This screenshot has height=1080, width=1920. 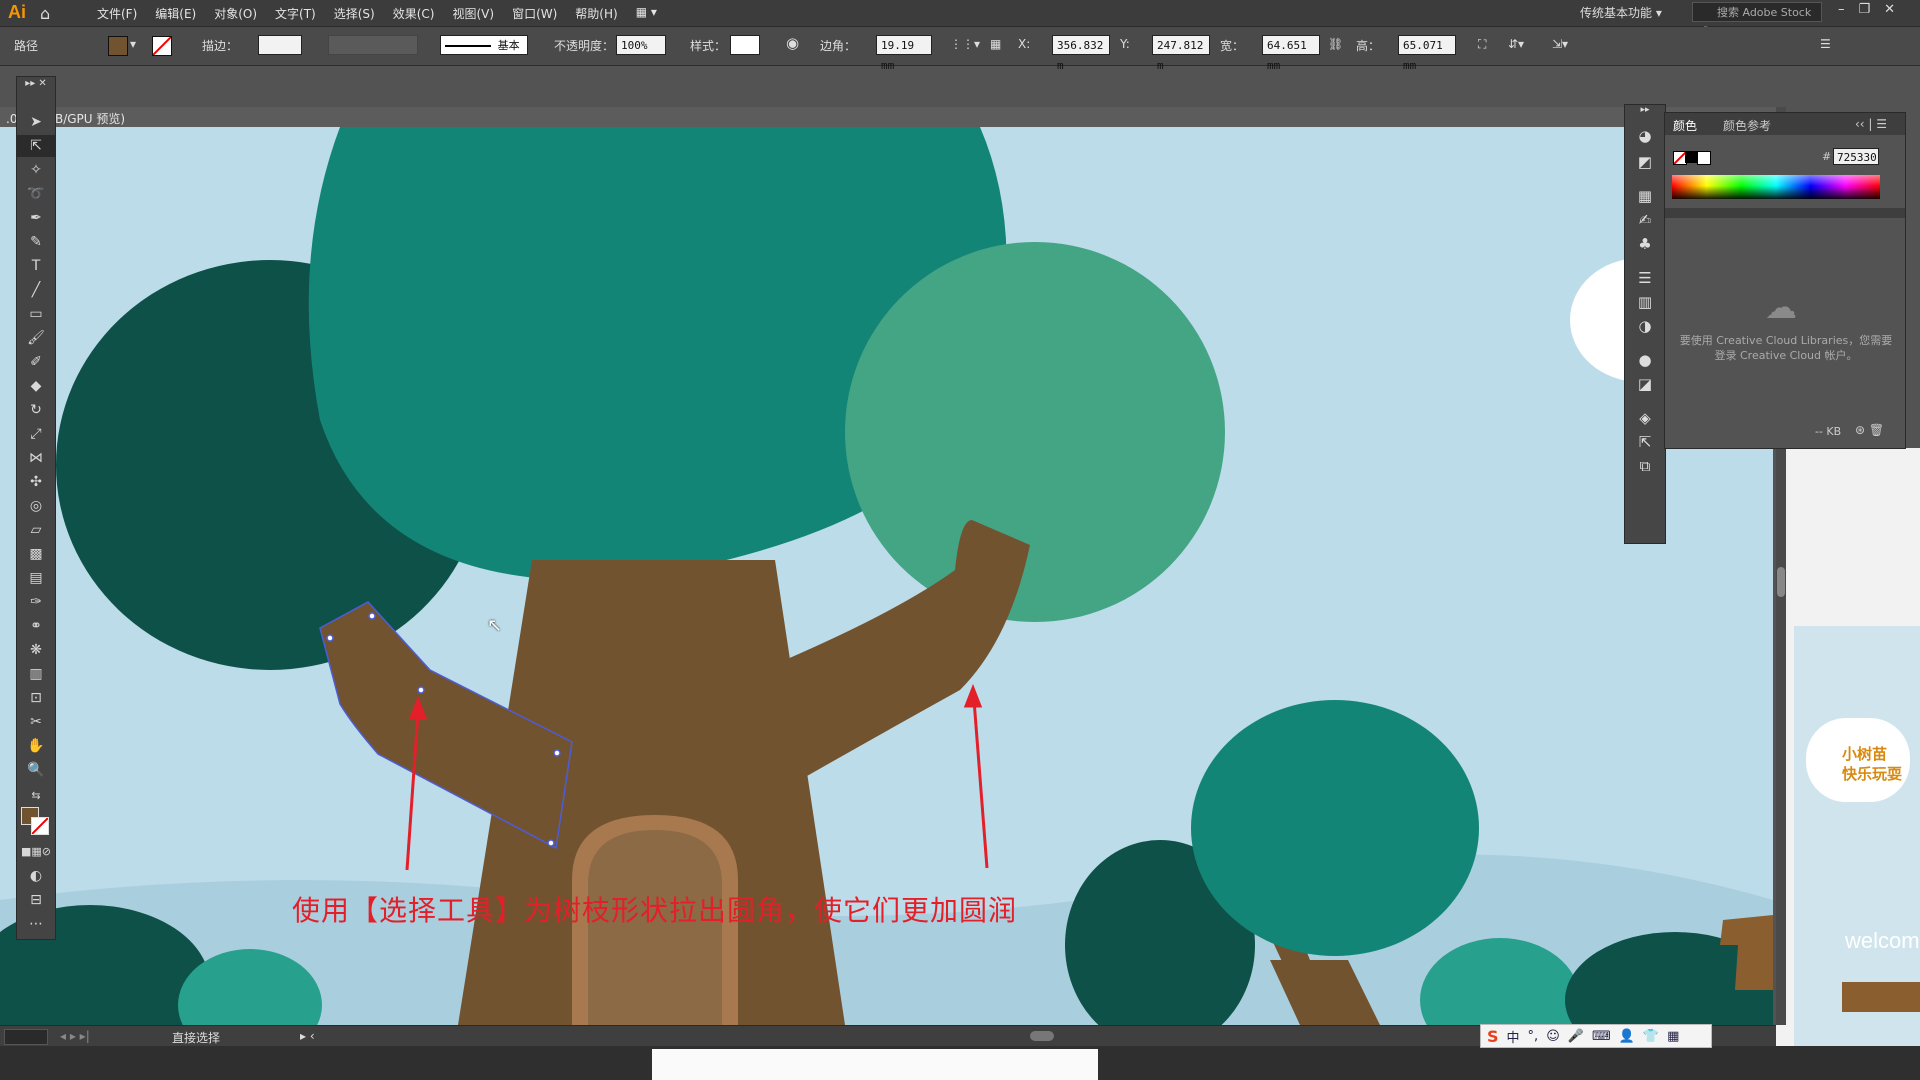 What do you see at coordinates (36, 386) in the screenshot?
I see `eraser-tool-icon: ◆` at bounding box center [36, 386].